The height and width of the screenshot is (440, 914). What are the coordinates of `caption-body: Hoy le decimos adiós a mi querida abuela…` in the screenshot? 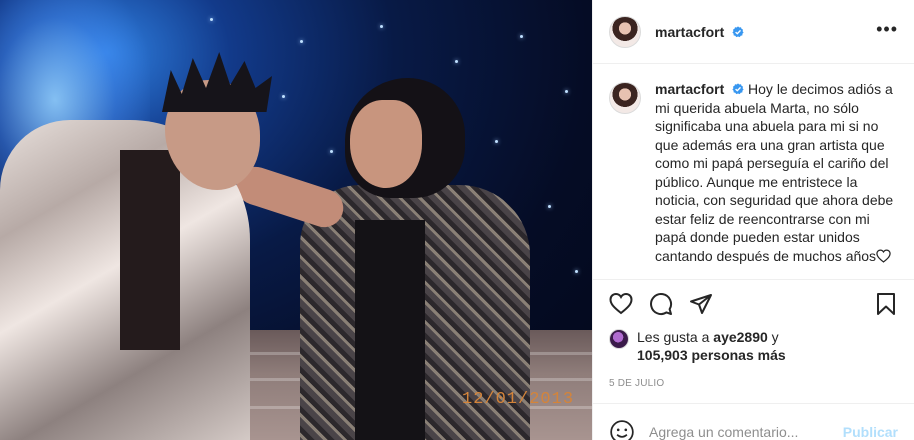 It's located at (774, 172).